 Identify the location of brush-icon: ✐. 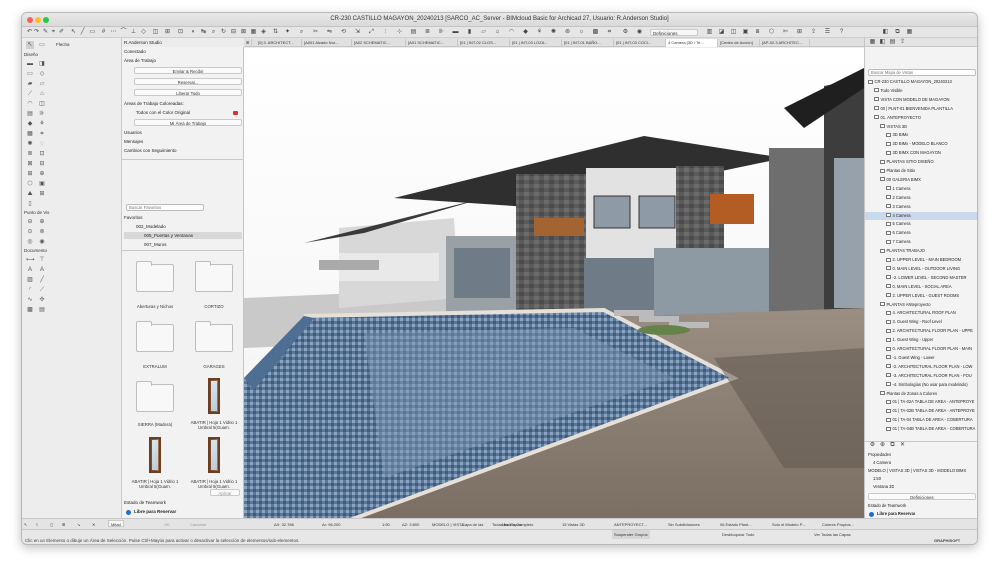
(61, 32).